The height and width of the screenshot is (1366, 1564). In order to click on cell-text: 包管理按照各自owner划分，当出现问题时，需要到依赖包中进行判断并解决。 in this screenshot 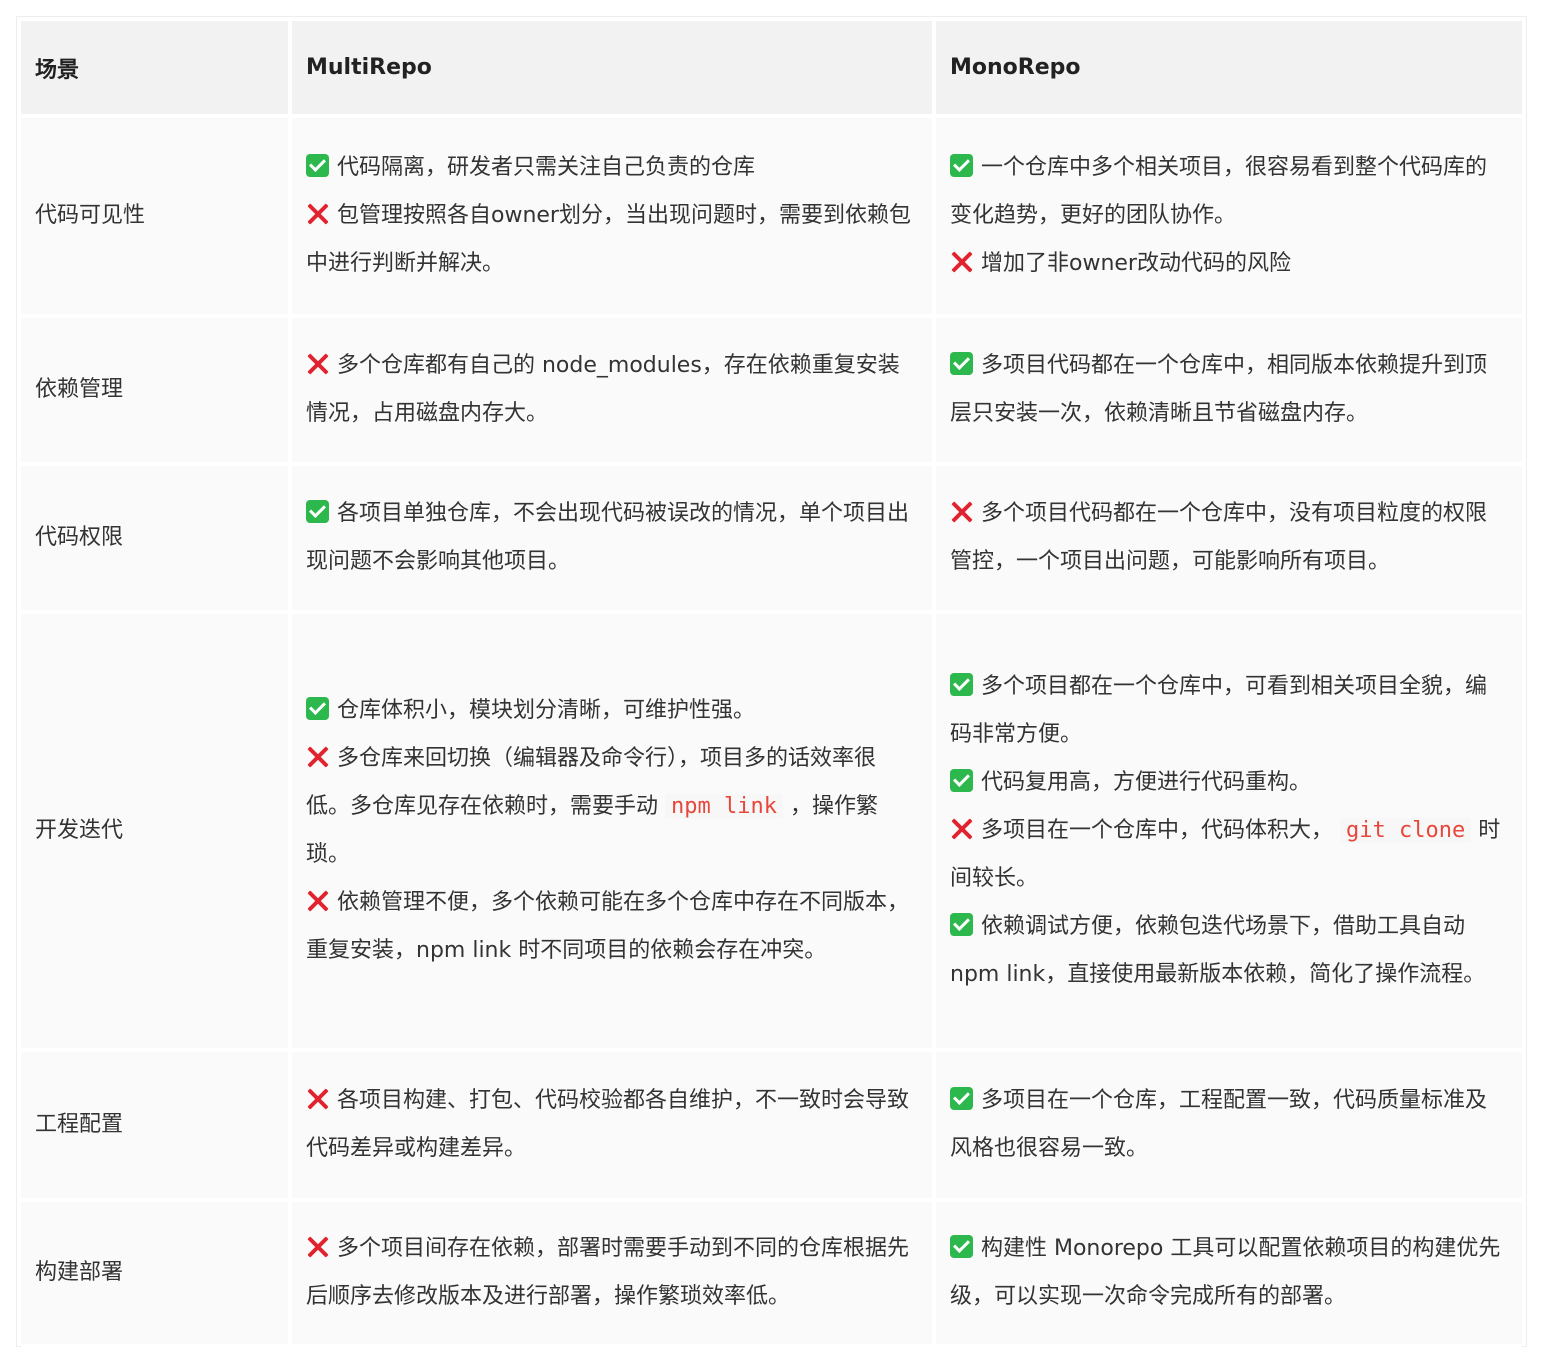, I will do `click(608, 239)`.